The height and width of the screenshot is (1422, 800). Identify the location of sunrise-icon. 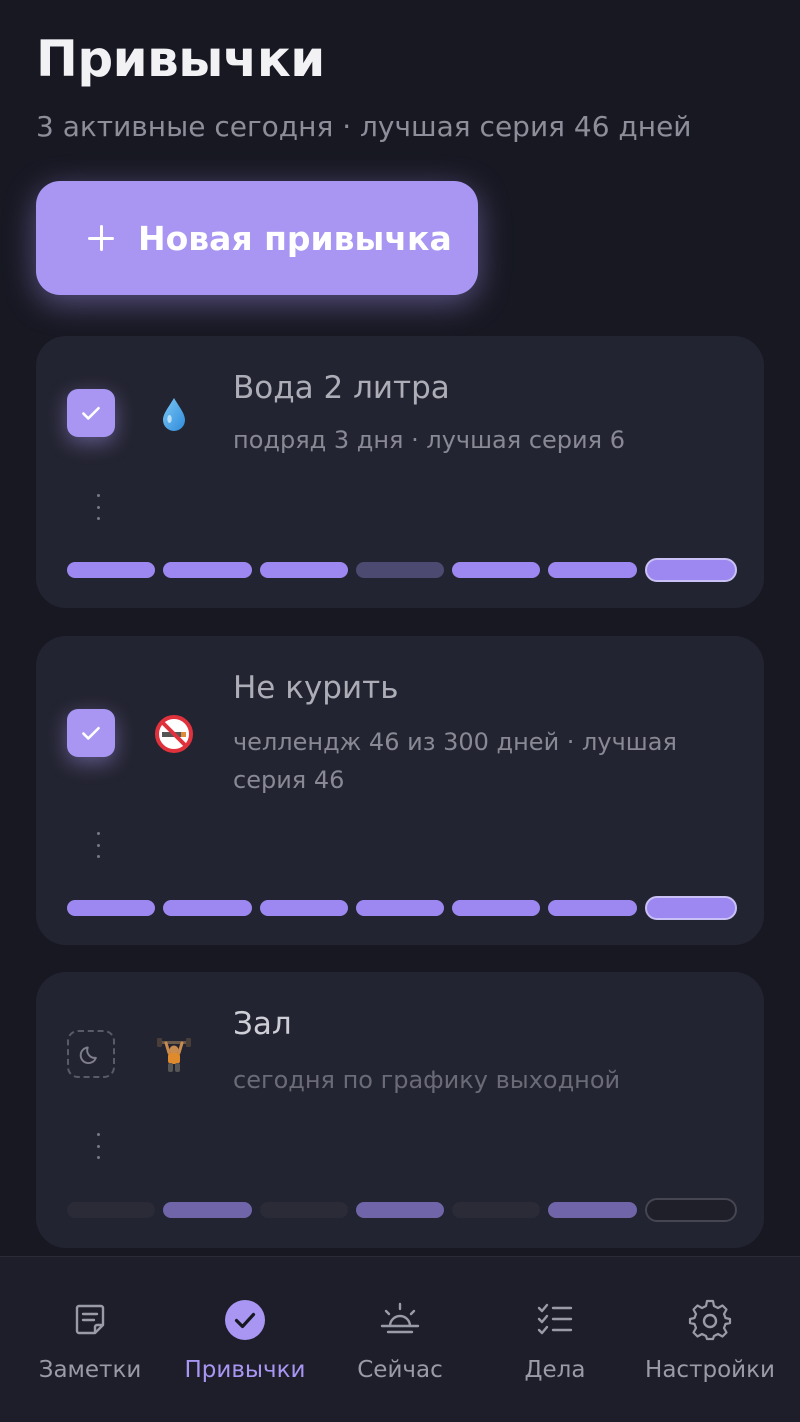
(400, 1320).